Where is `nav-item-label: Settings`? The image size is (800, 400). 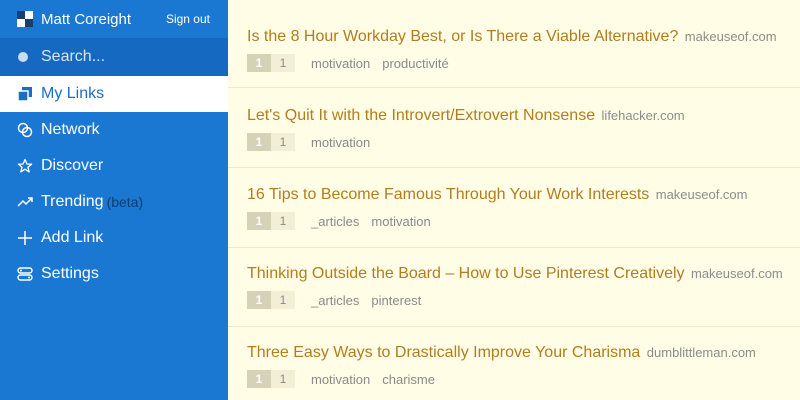
nav-item-label: Settings is located at coordinates (70, 273).